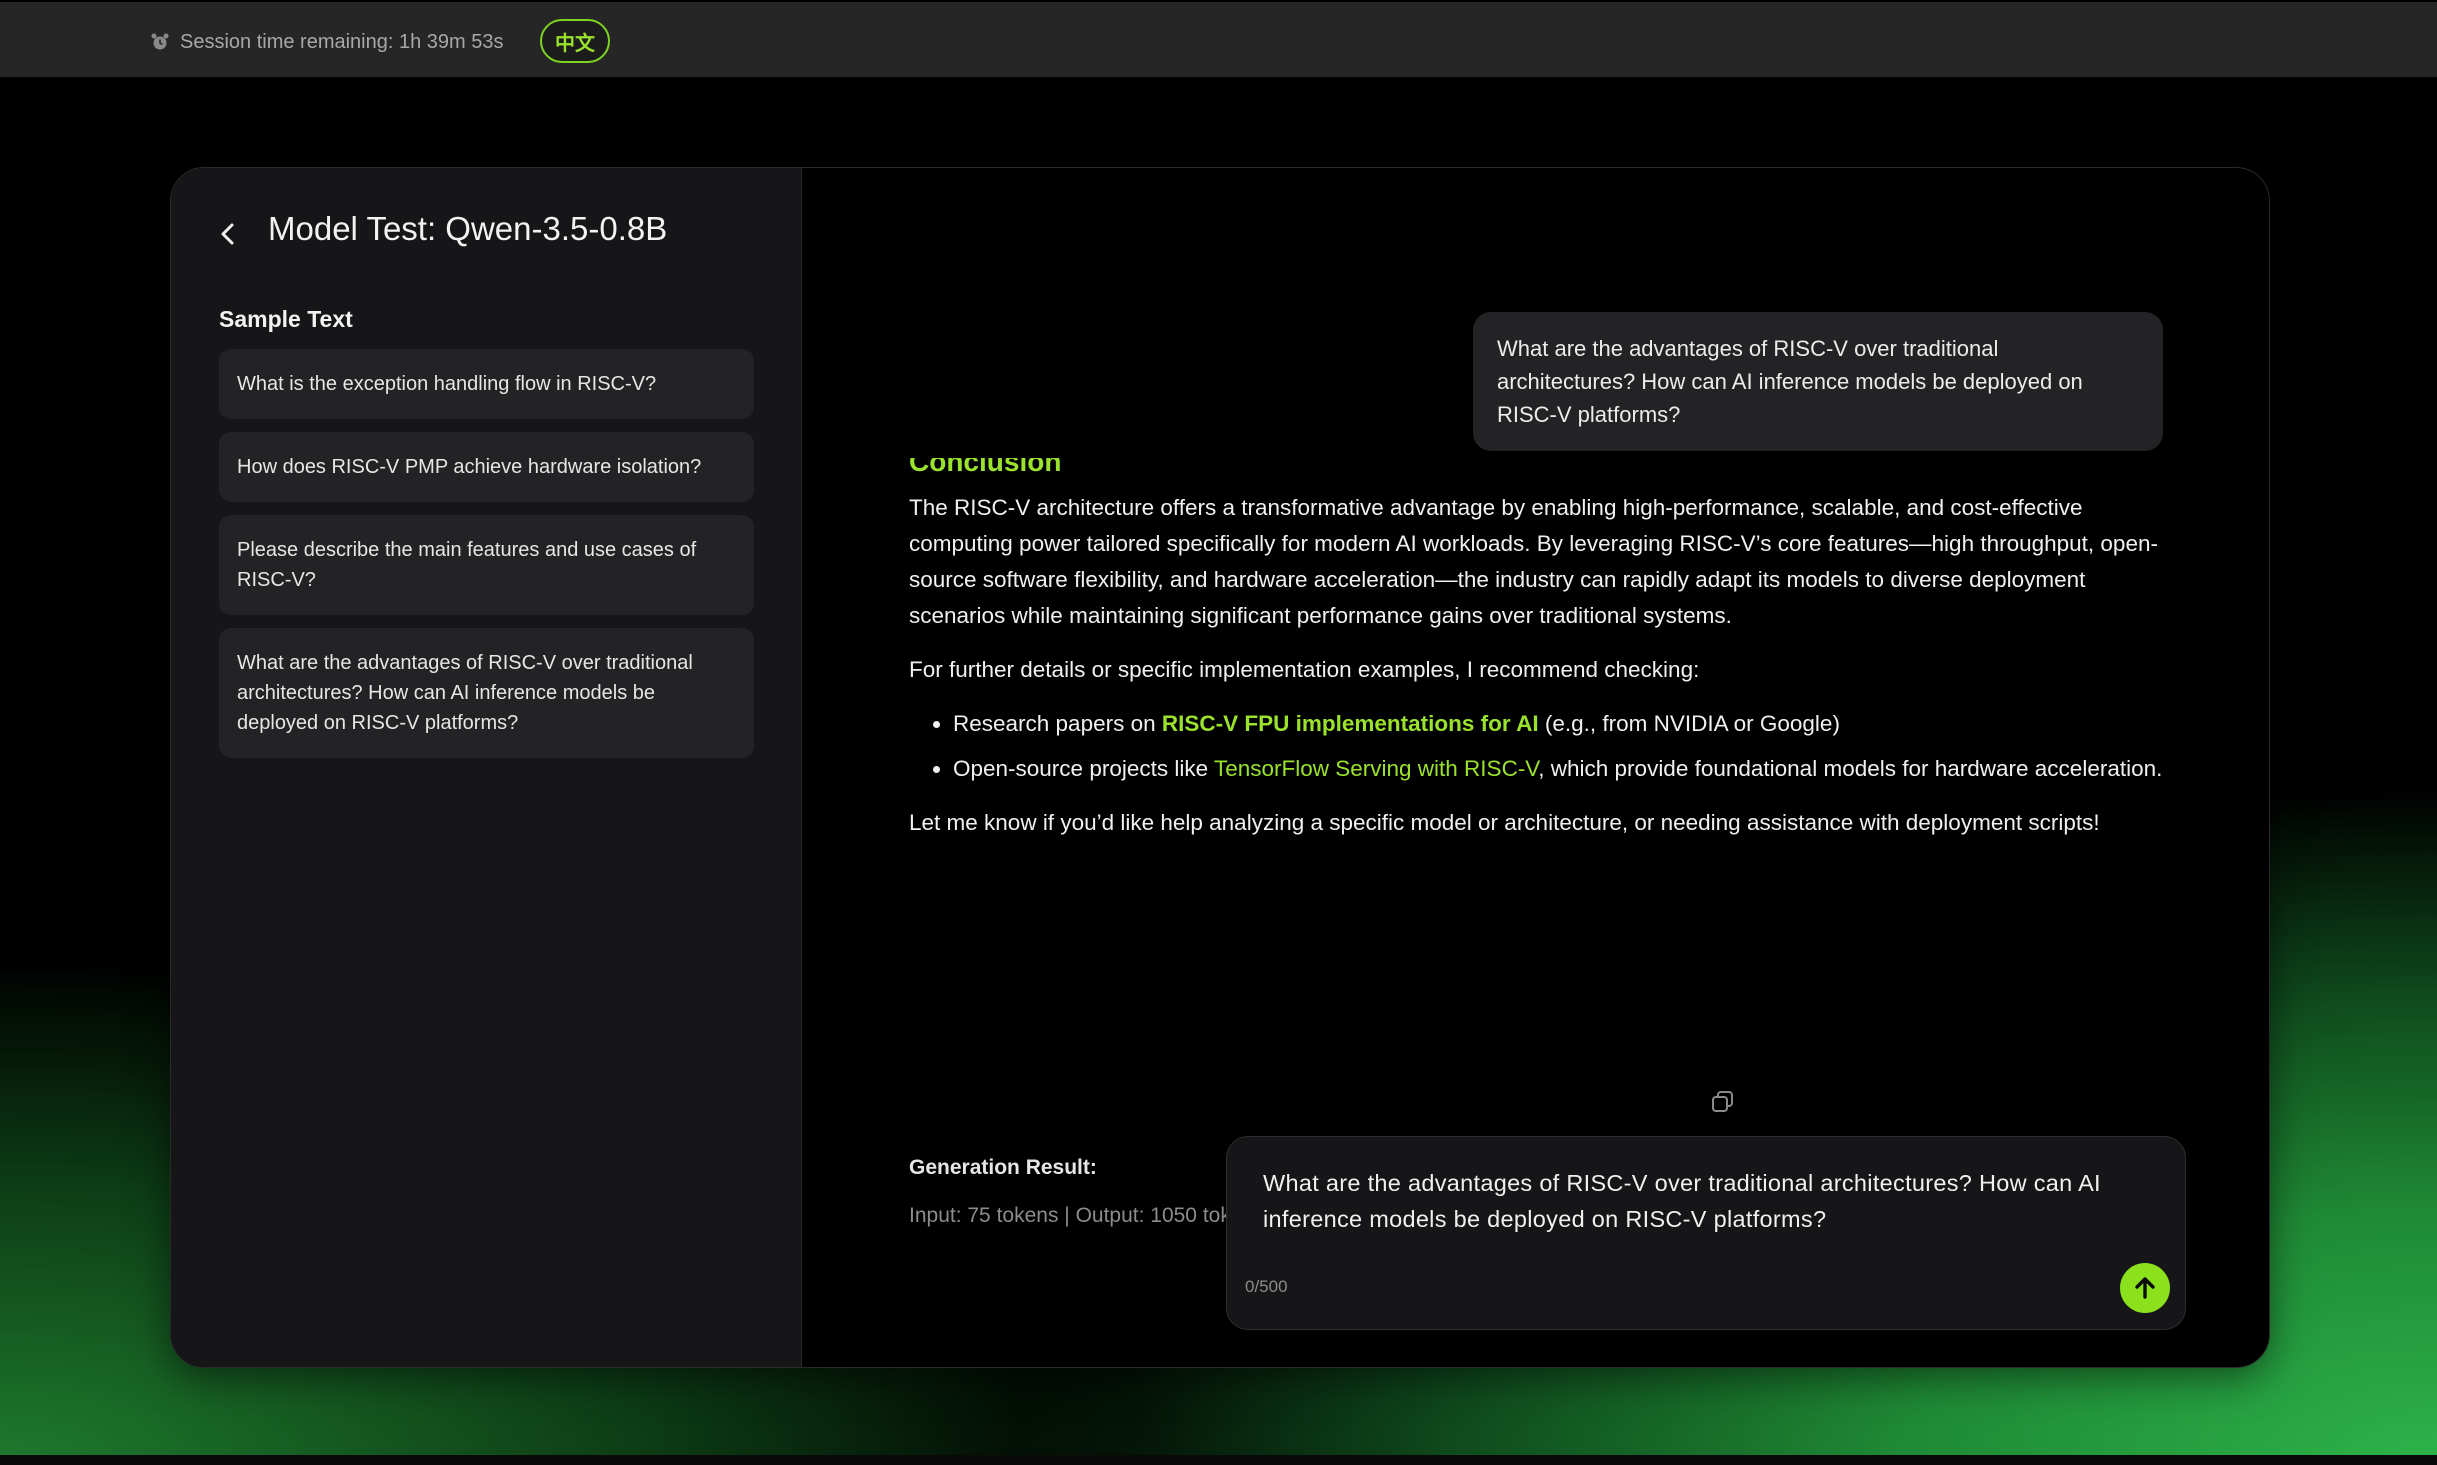  I want to click on answer-heading: Conclusion, so click(985, 467).